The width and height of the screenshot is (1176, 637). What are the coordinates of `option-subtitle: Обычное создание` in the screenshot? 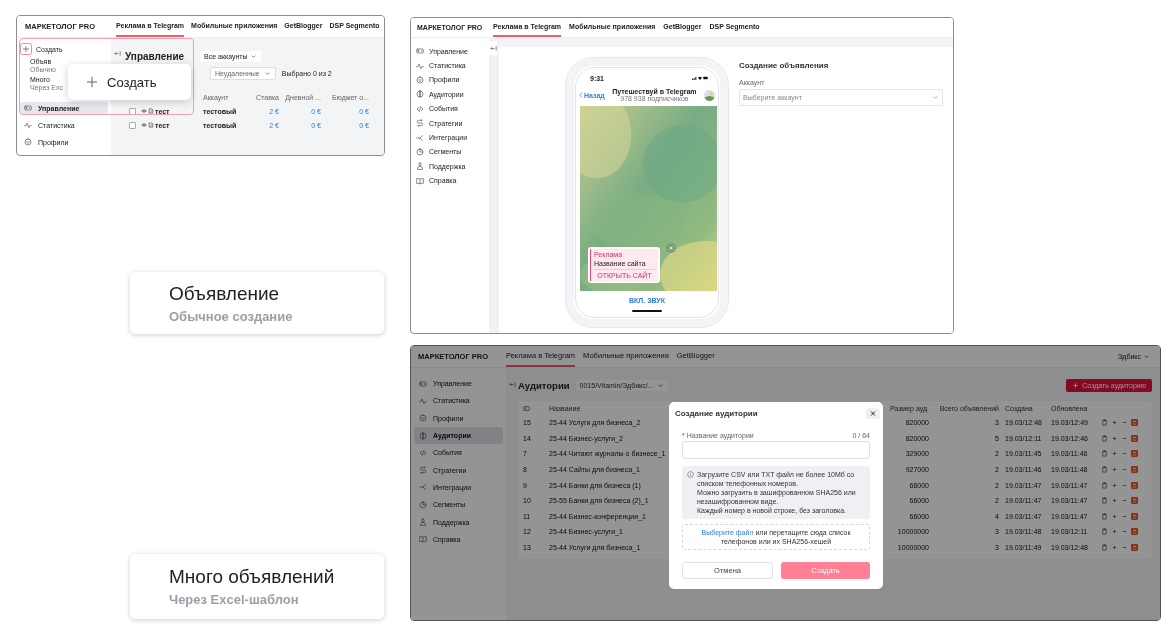 It's located at (231, 316).